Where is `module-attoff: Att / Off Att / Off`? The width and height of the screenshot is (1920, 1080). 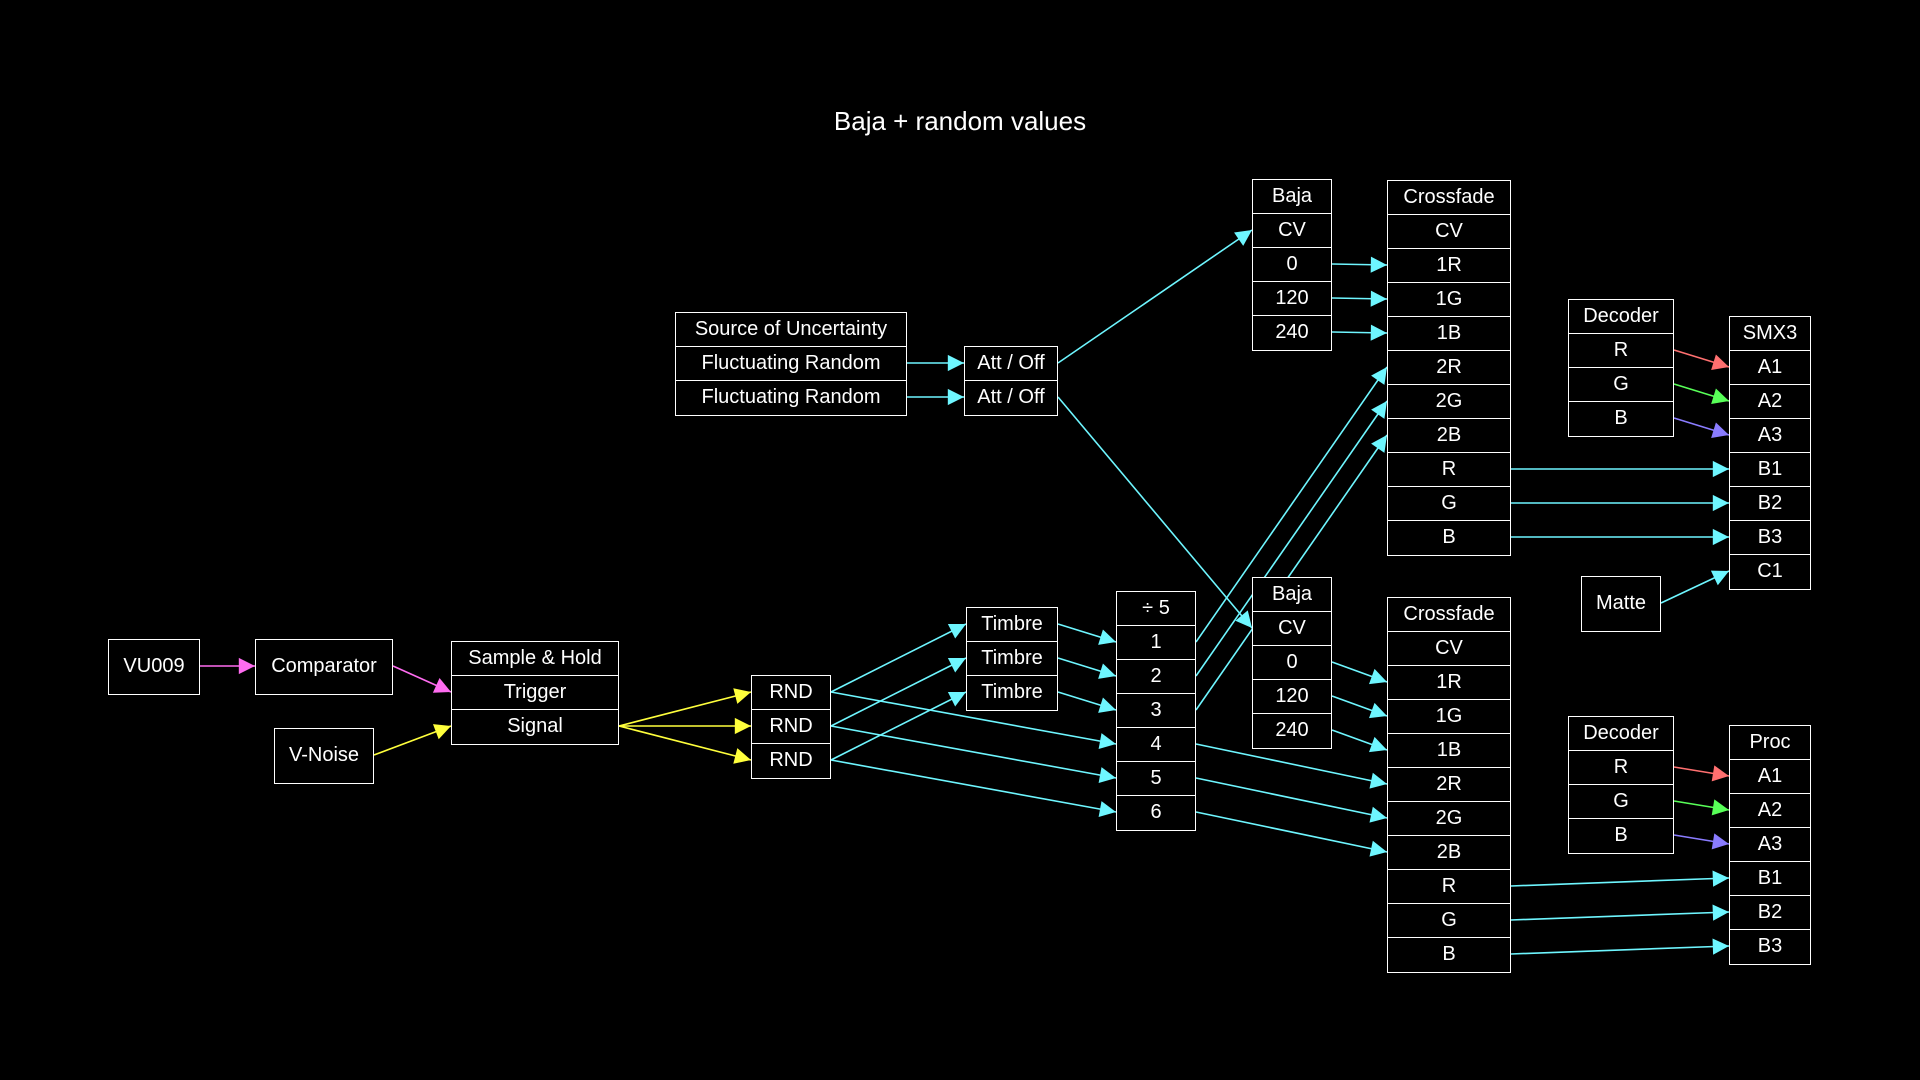
module-attoff: Att / Off Att / Off is located at coordinates (1011, 381).